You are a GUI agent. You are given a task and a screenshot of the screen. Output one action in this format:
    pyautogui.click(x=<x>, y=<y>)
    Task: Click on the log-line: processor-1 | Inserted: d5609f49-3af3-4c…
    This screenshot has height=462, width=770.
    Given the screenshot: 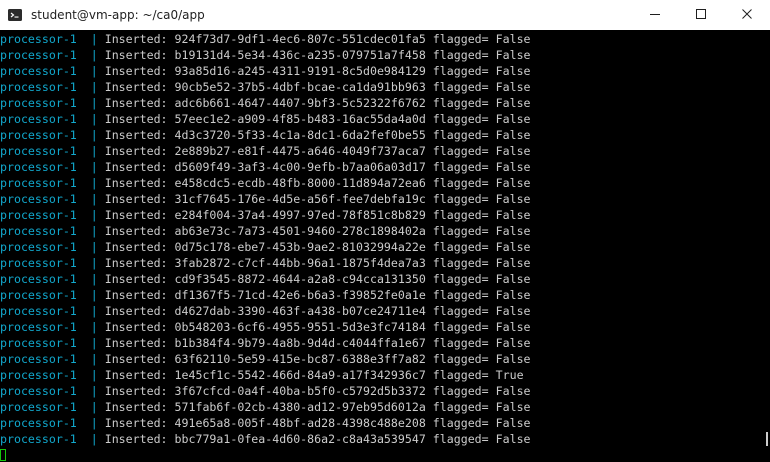 What is the action you would take?
    pyautogui.click(x=385, y=167)
    